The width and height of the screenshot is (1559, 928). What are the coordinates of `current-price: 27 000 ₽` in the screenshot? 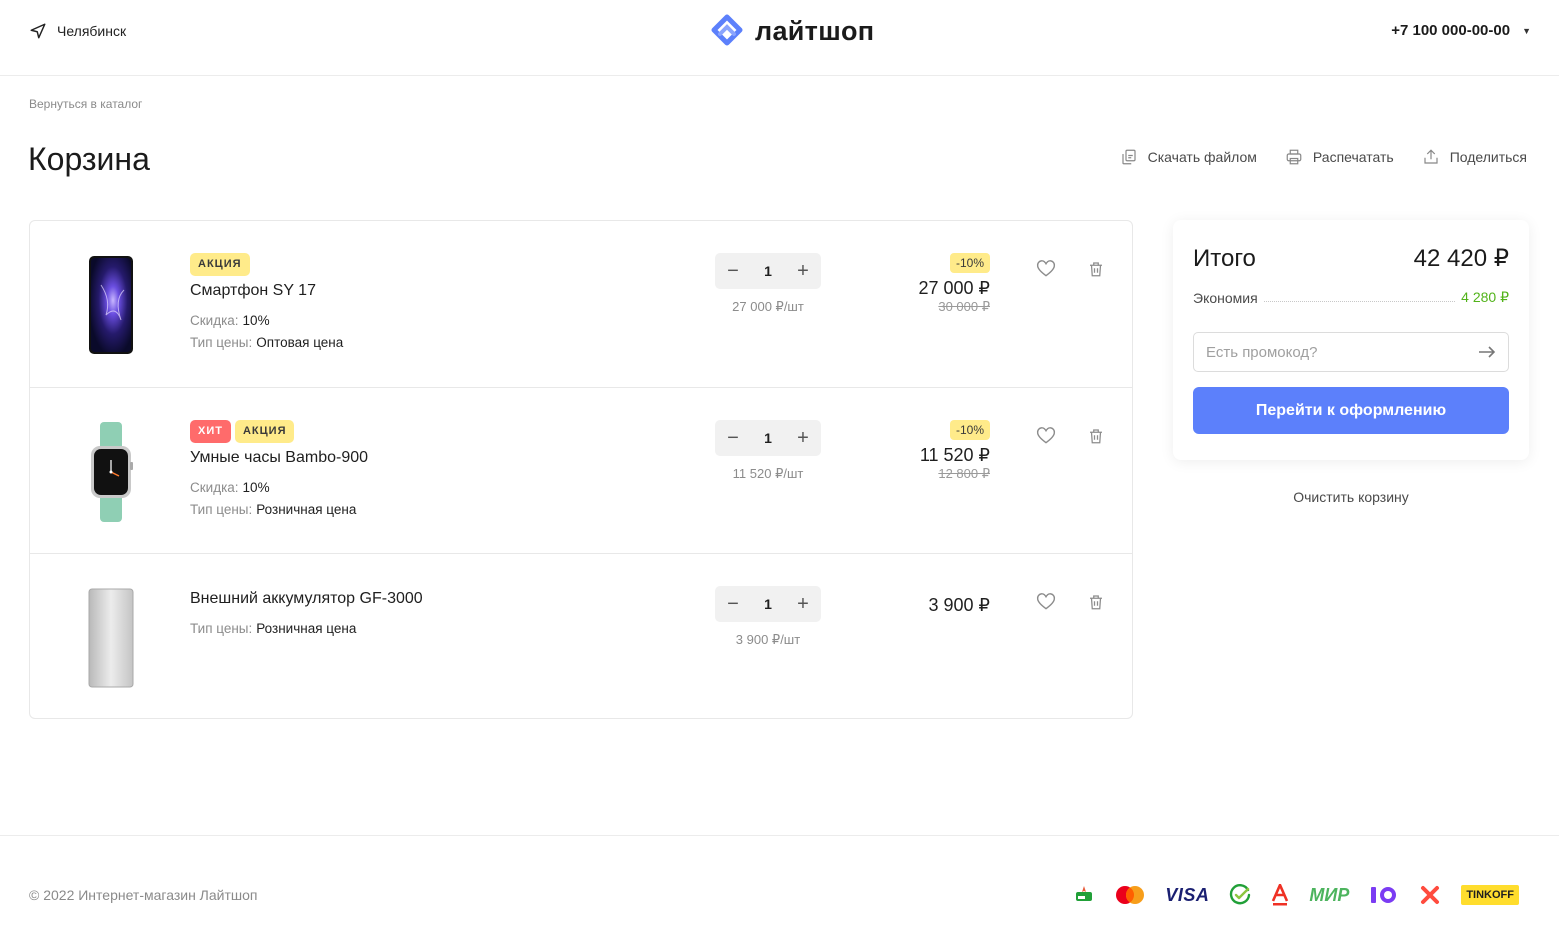 It's located at (954, 288).